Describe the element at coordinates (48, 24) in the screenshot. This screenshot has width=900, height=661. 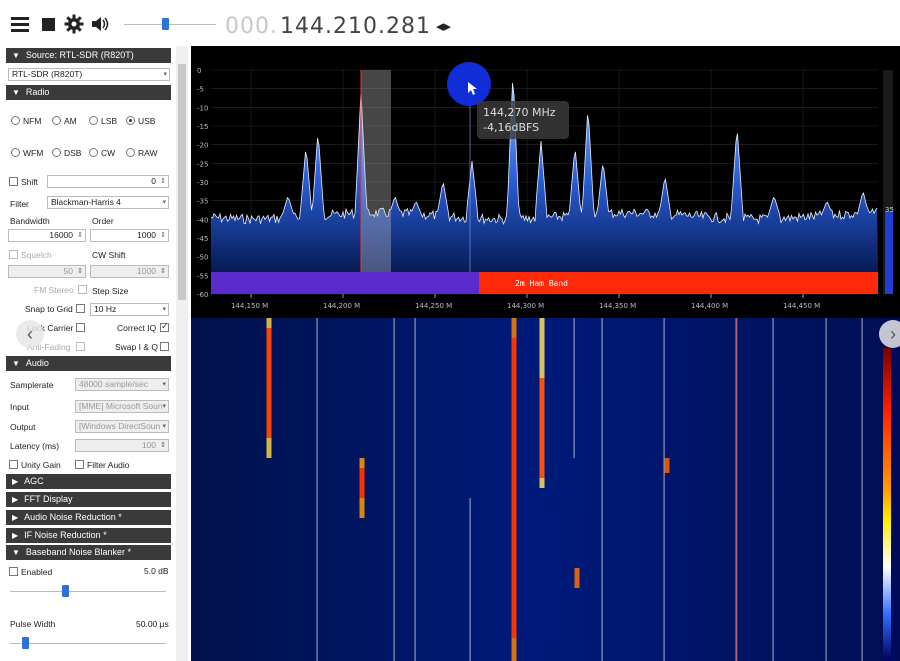
I see `stop-icon` at that location.